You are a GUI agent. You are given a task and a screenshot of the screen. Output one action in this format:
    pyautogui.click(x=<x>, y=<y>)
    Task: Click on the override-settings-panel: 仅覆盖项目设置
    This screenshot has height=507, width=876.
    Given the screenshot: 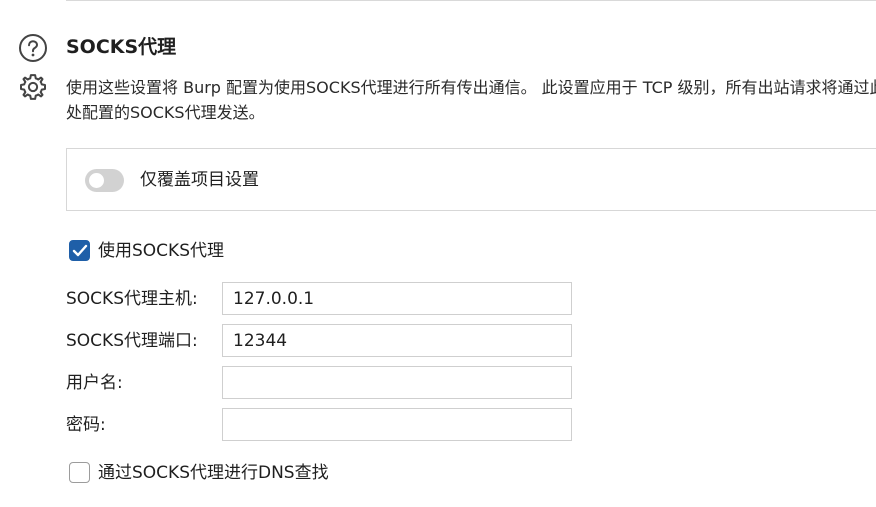 What is the action you would take?
    pyautogui.click(x=471, y=179)
    